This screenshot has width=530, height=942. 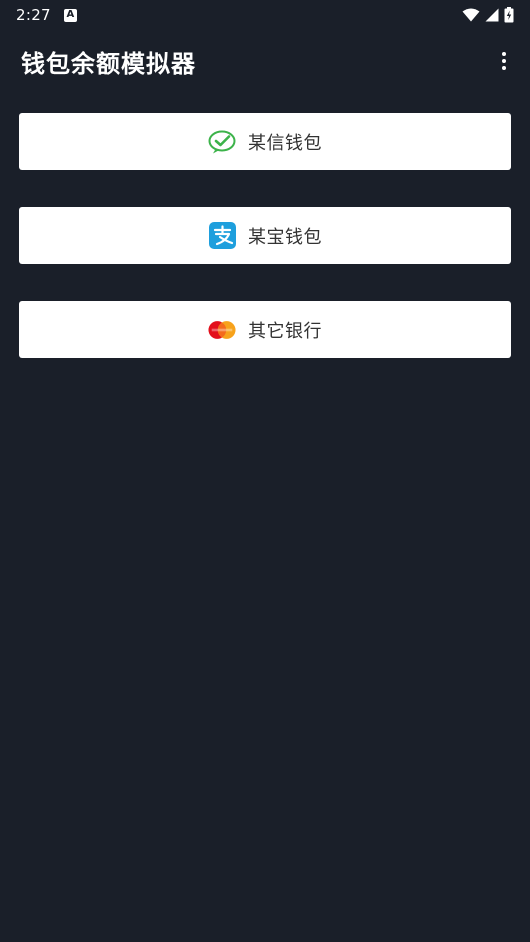 What do you see at coordinates (108, 63) in the screenshot?
I see `app-title: 钱包余额模拟器` at bounding box center [108, 63].